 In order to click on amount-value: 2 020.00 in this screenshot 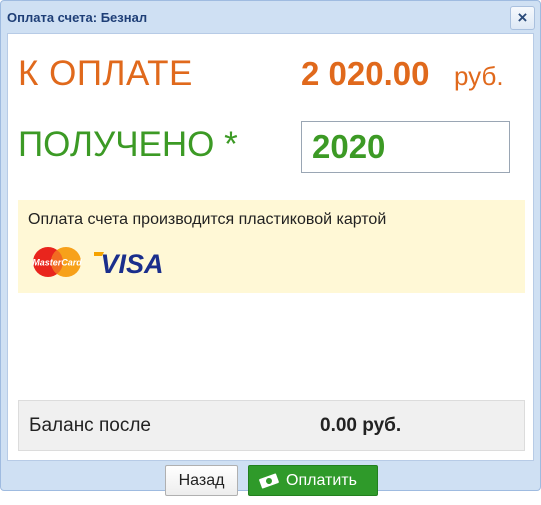, I will do `click(365, 73)`.